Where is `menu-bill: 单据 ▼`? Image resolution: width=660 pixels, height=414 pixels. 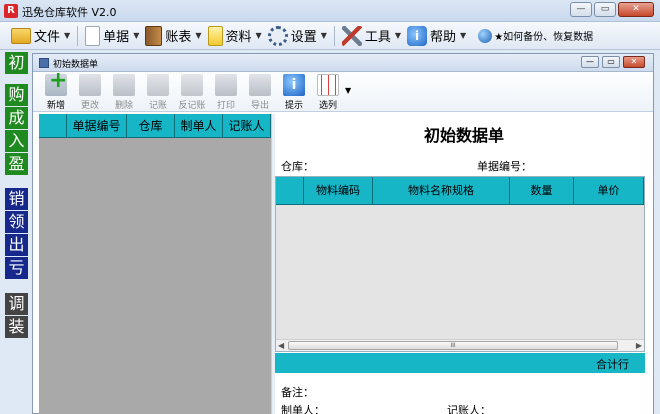 menu-bill: 单据 ▼ is located at coordinates (112, 36).